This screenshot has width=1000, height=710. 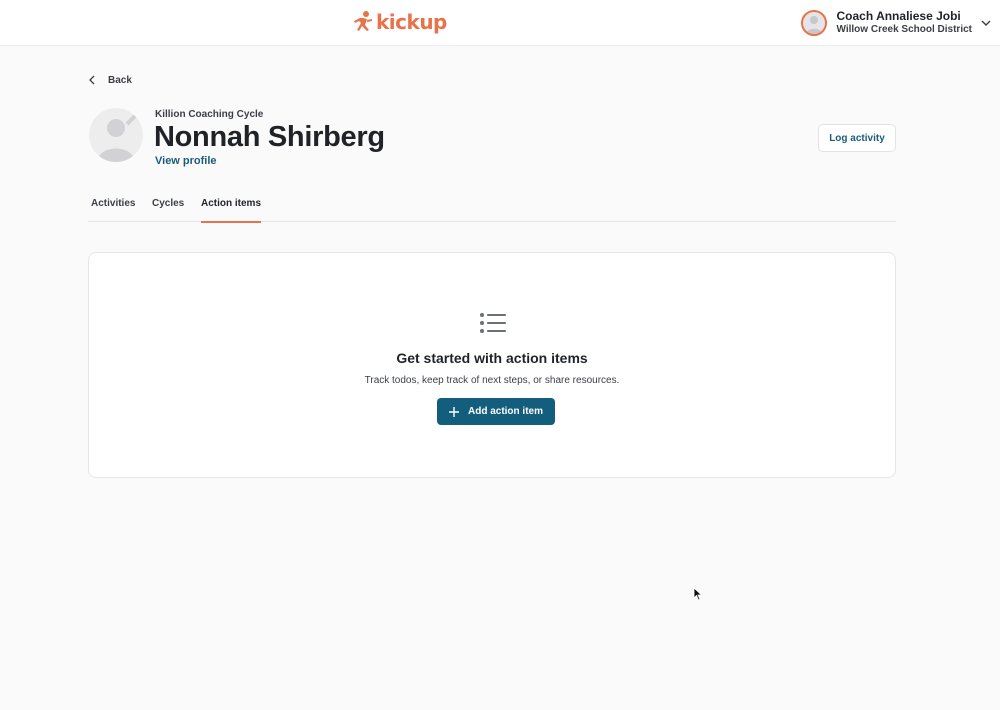 I want to click on runner-logo-icon, so click(x=363, y=21).